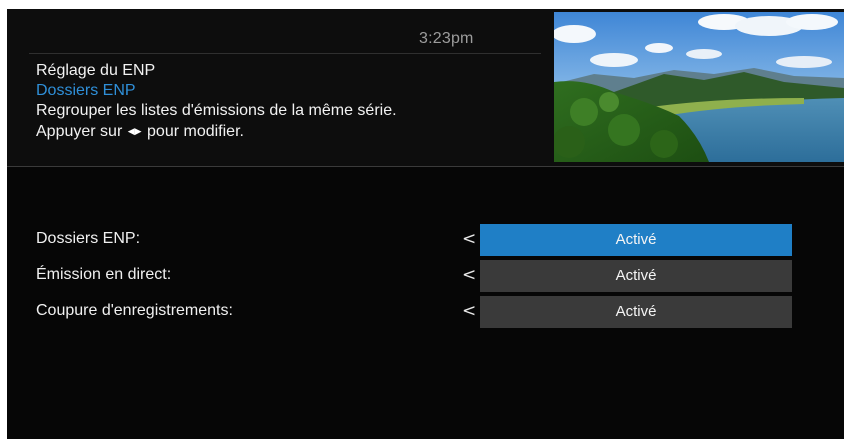 This screenshot has height=439, width=844. What do you see at coordinates (104, 274) in the screenshot?
I see `setting-label: Émission en direct:` at bounding box center [104, 274].